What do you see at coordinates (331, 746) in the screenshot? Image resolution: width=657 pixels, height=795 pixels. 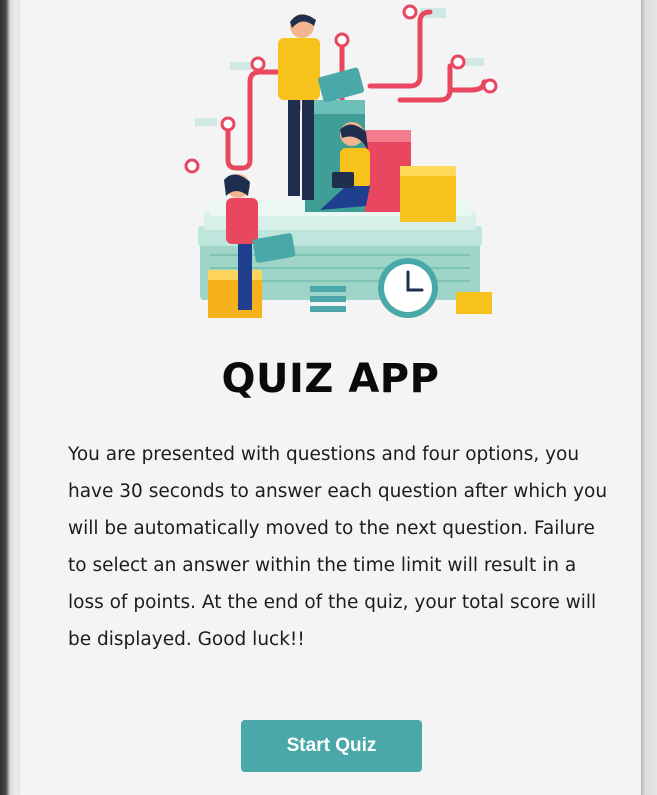 I see `start-quiz-button: Start Quiz` at bounding box center [331, 746].